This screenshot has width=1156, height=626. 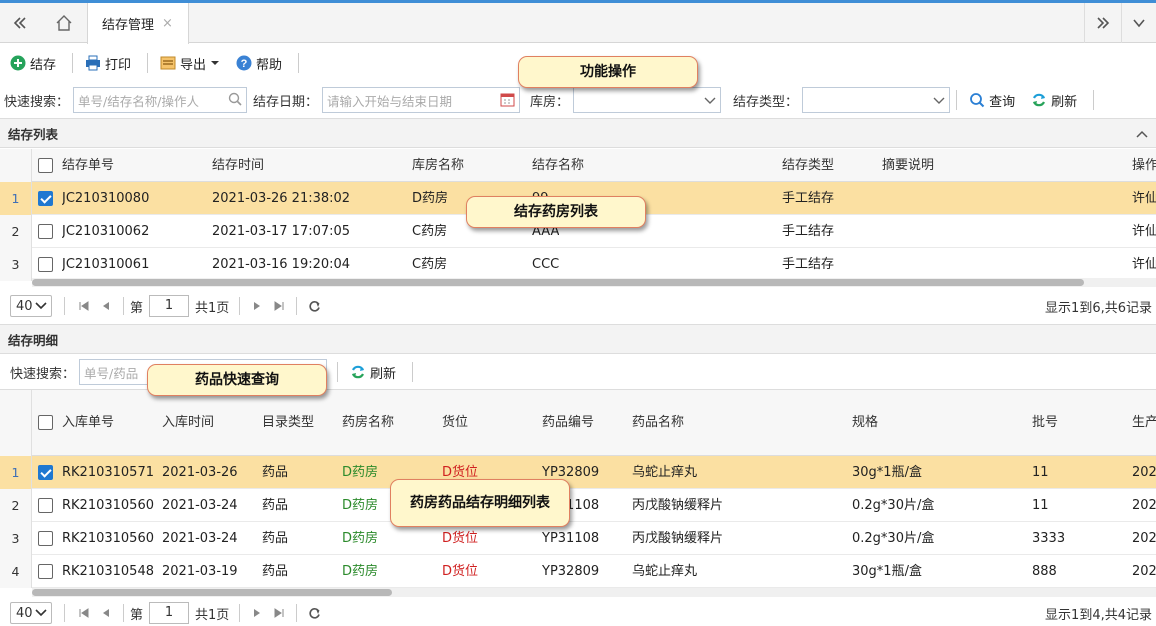 What do you see at coordinates (88, 165) in the screenshot?
I see `col-header: 结存单号` at bounding box center [88, 165].